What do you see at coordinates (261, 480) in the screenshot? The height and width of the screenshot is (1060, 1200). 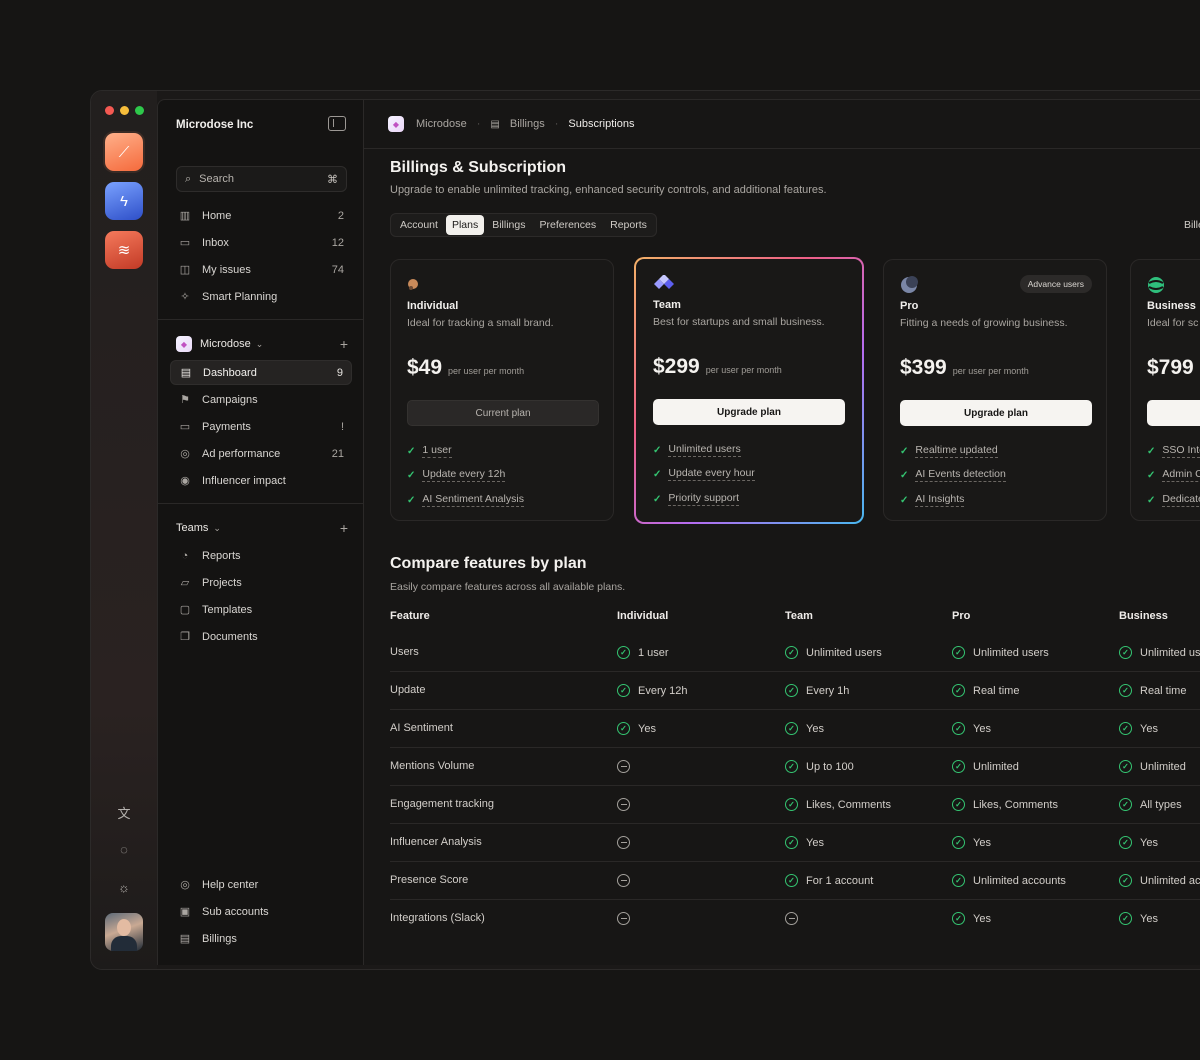 I see `sidebar-item-influencer-impact: ◉ Influencer impact` at bounding box center [261, 480].